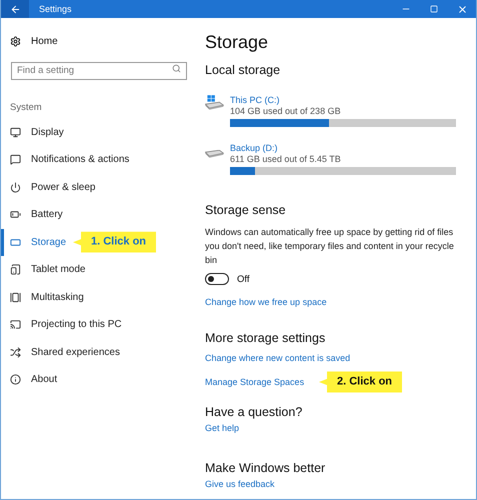 This screenshot has height=500, width=477. Describe the element at coordinates (343, 100) in the screenshot. I see `drive-name-link: This PC (C:)` at that location.